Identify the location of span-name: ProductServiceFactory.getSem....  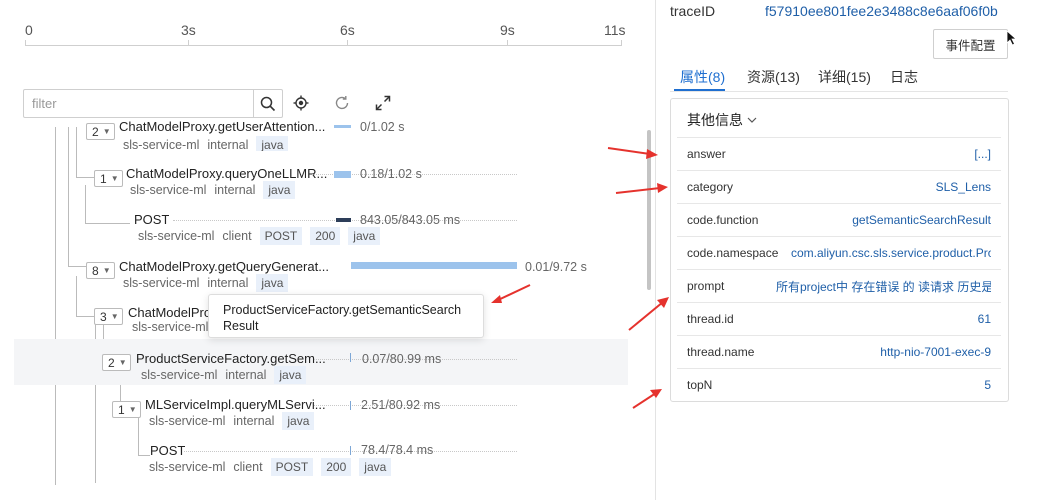
(231, 358).